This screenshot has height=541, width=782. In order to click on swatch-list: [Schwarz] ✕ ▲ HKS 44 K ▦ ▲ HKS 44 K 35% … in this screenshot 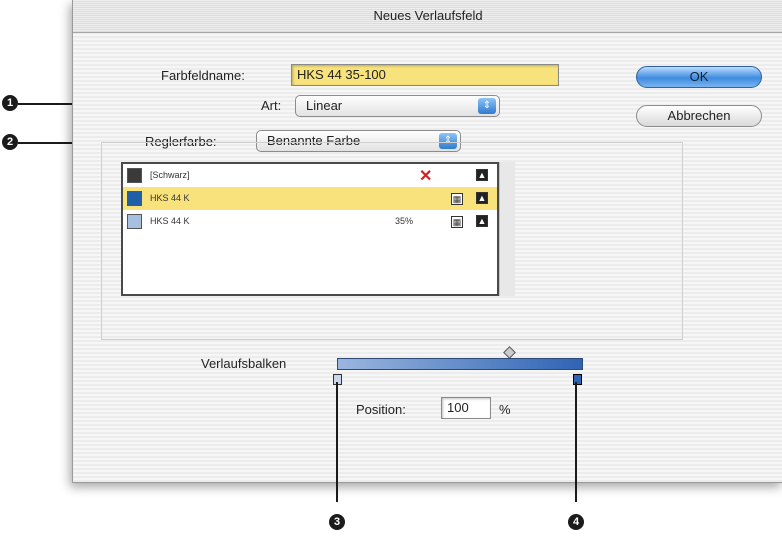, I will do `click(310, 229)`.